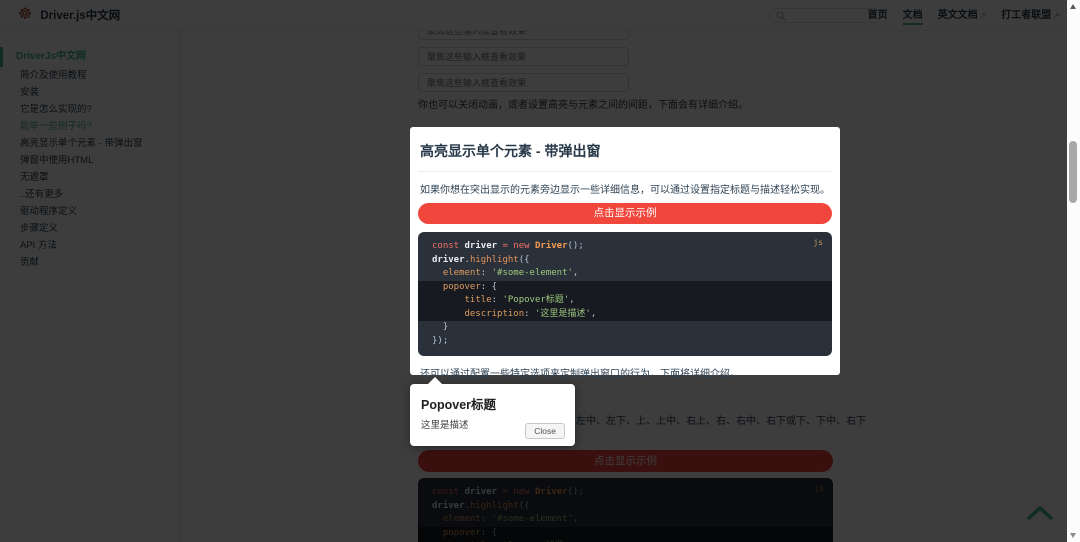  What do you see at coordinates (510, 273) in the screenshot?
I see `code-line: element: '#some-element',` at bounding box center [510, 273].